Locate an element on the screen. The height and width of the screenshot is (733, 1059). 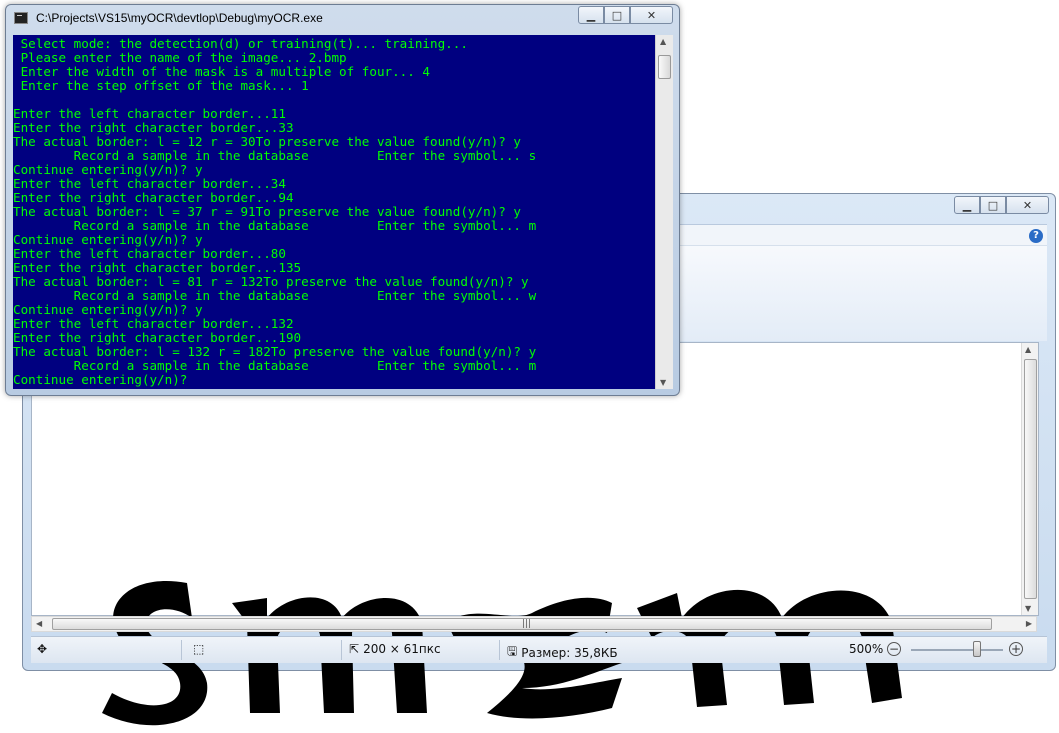
move-icon: ✥ is located at coordinates (42, 649).